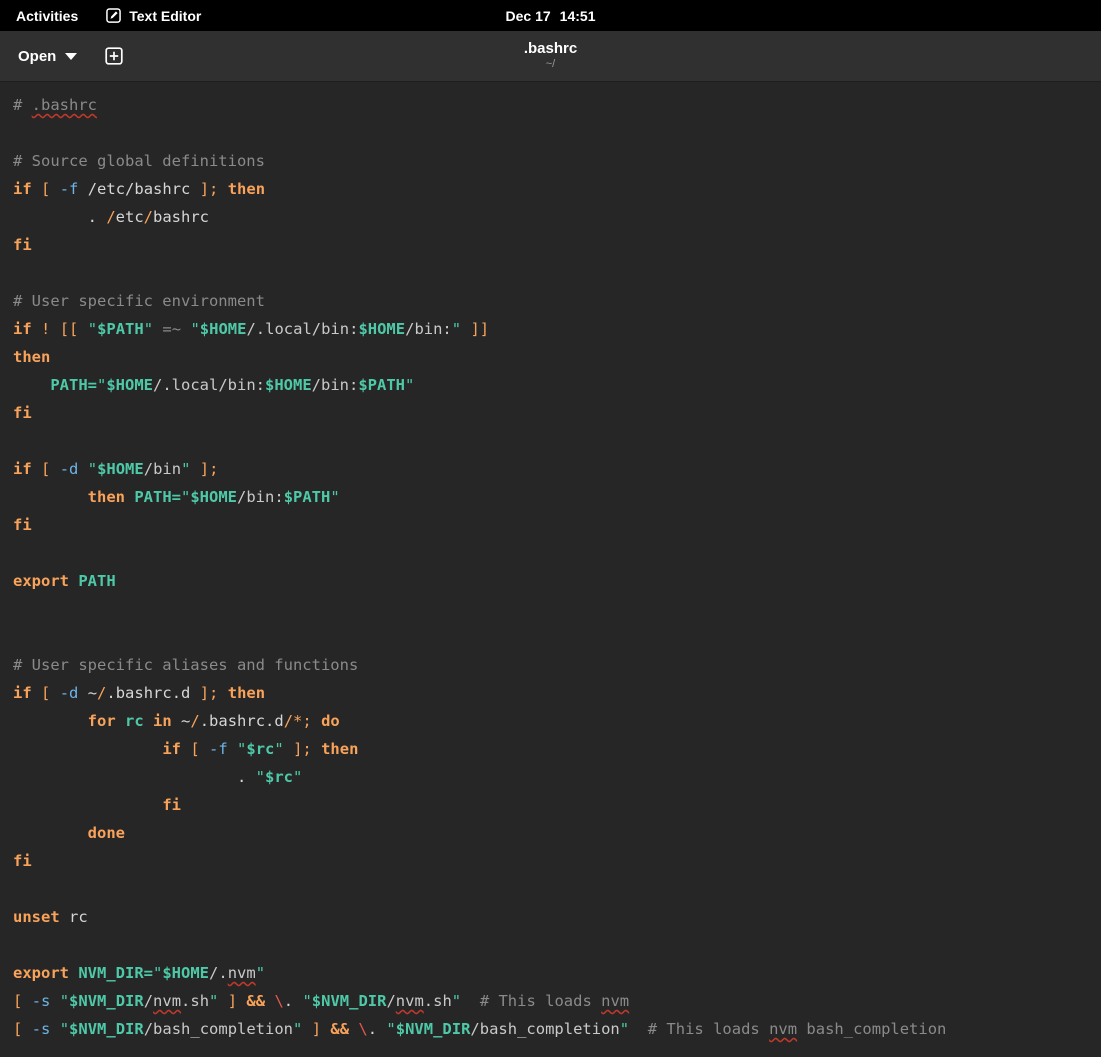 The height and width of the screenshot is (1057, 1101). What do you see at coordinates (550, 833) in the screenshot?
I see `code-line: done` at bounding box center [550, 833].